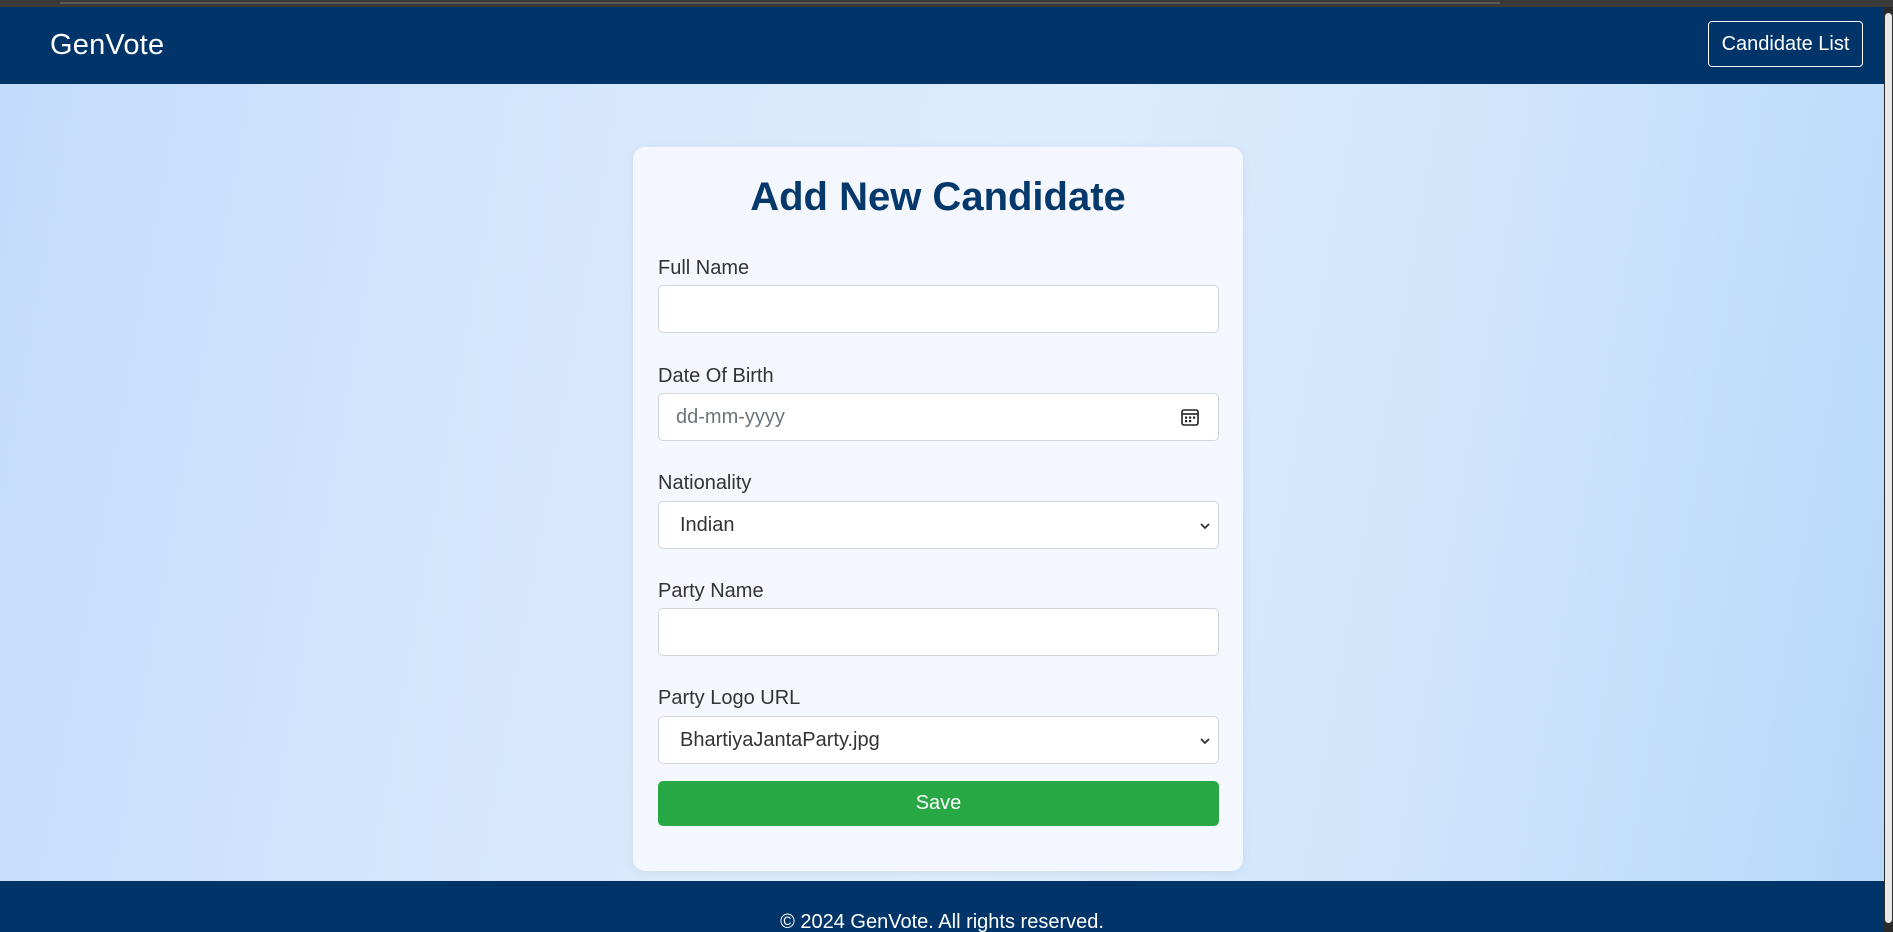 The width and height of the screenshot is (1893, 932). I want to click on dob-label: Date Of Birth, so click(716, 376).